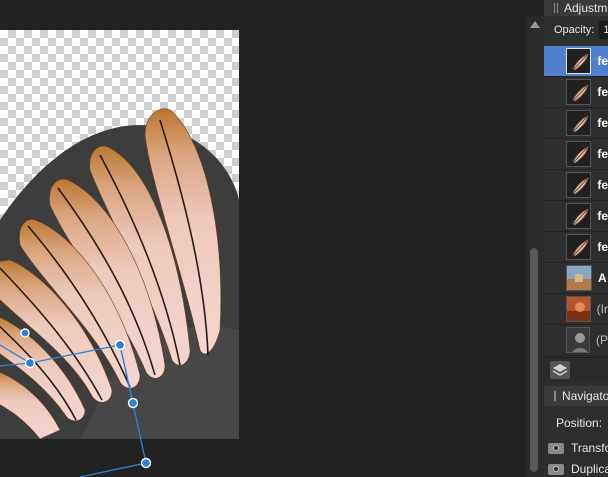 The height and width of the screenshot is (477, 608). What do you see at coordinates (586, 8) in the screenshot?
I see `adjustments-tab-title: Adjustm` at bounding box center [586, 8].